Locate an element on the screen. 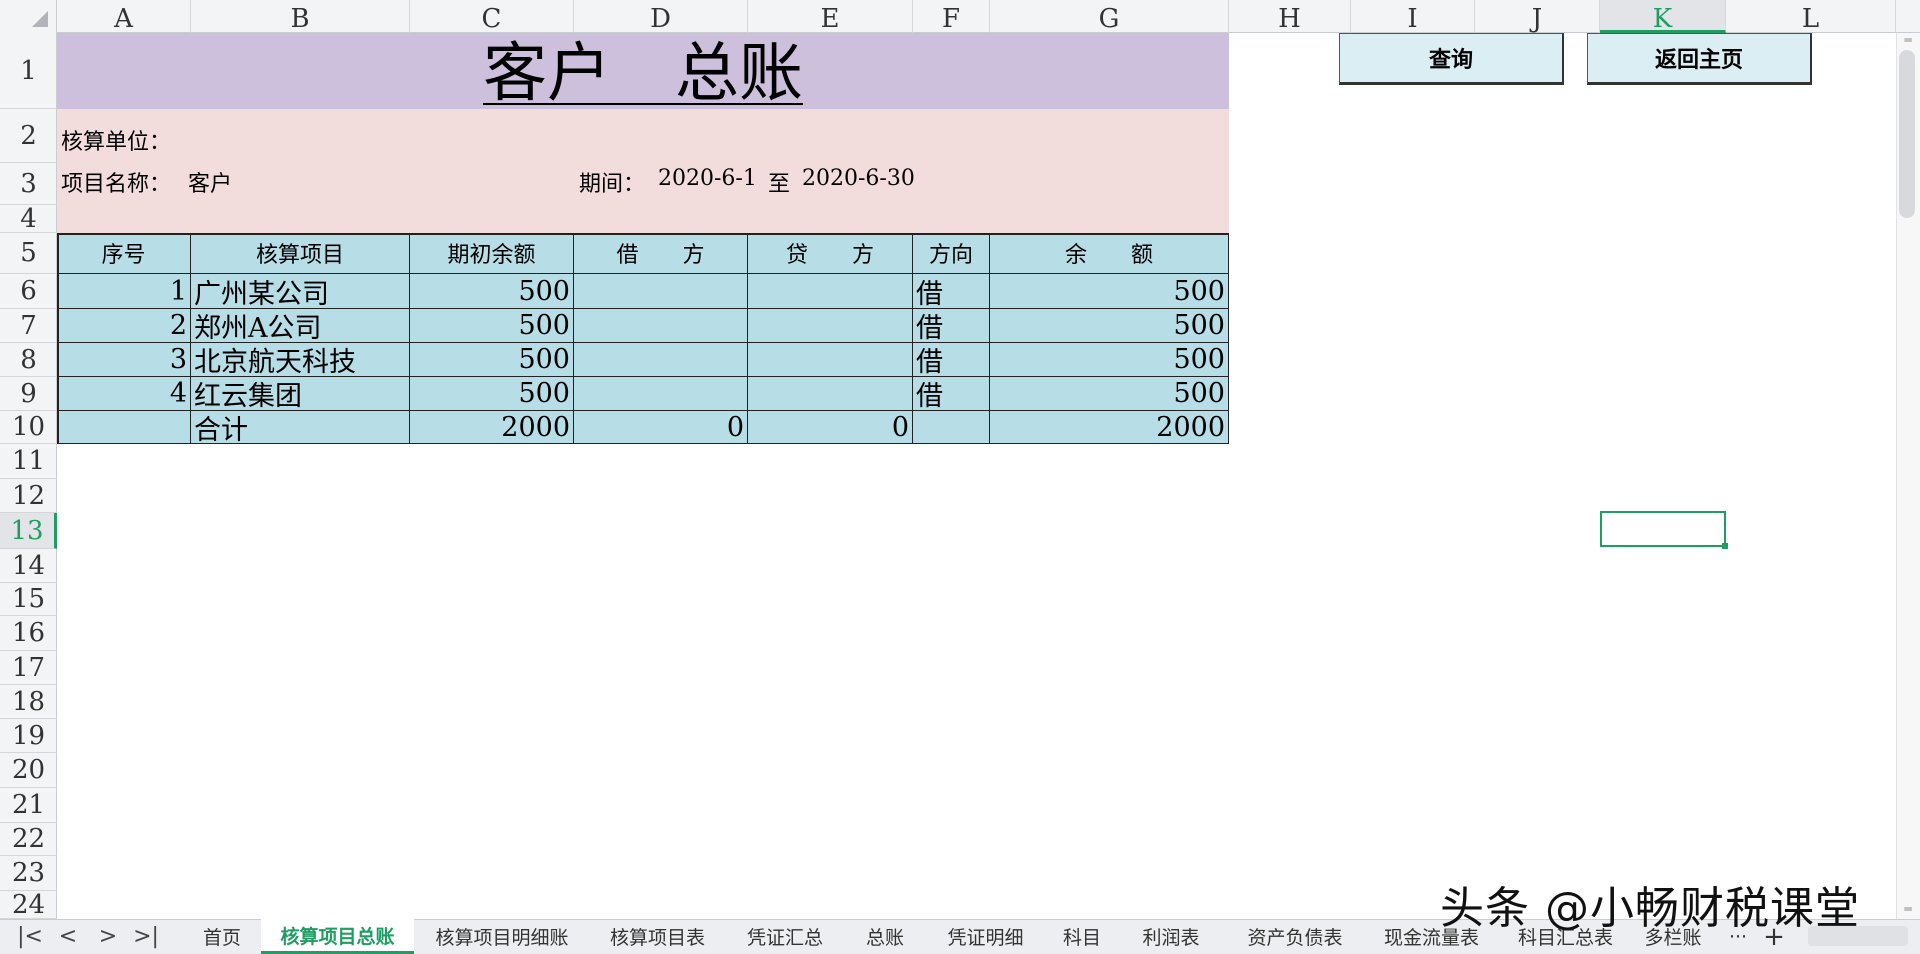 The width and height of the screenshot is (1920, 954). total-row-cell: 合计 is located at coordinates (300, 427).